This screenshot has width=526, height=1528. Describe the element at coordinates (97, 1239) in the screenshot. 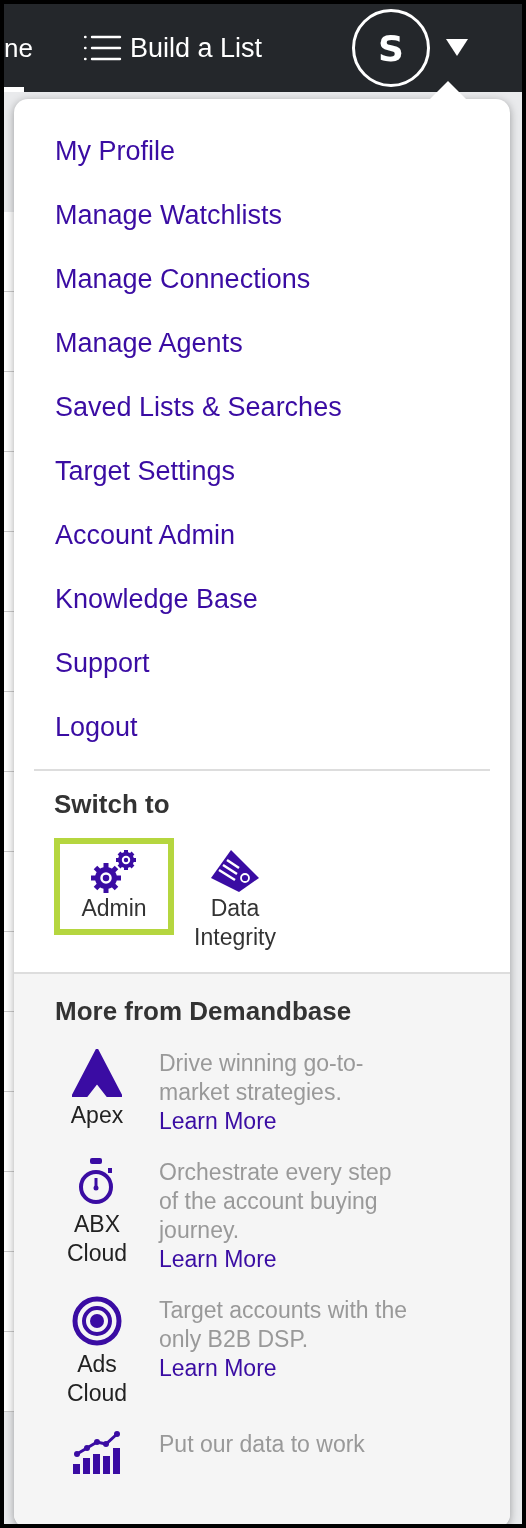

I see `product-name: ABX Cloud` at that location.